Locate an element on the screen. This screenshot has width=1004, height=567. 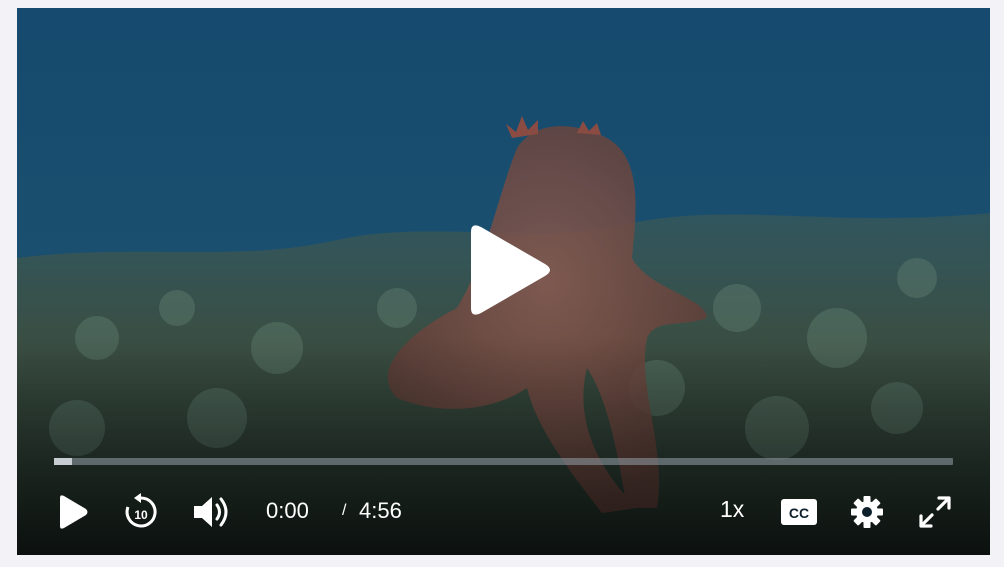
fullscreen-icon is located at coordinates (935, 512).